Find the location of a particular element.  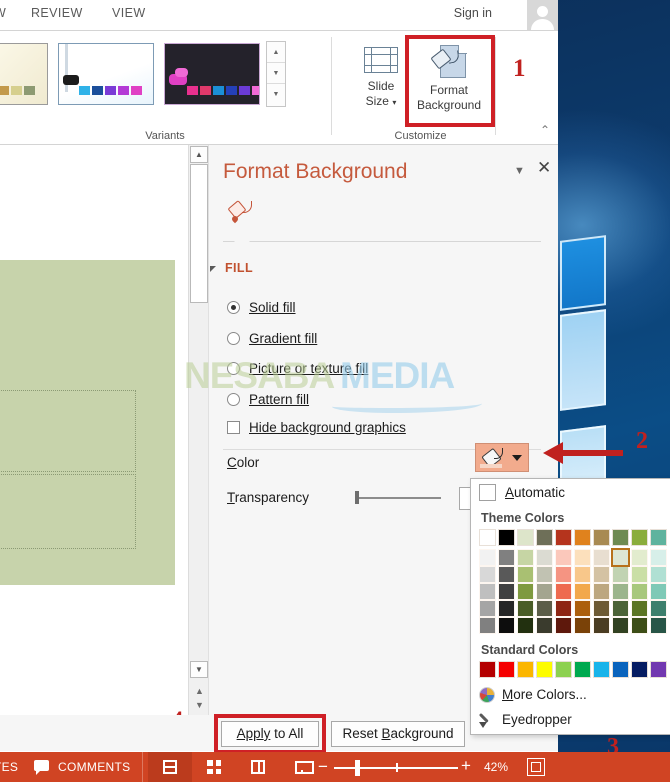

menu-item-eyedropper: Eyedropper is located at coordinates (570, 719).